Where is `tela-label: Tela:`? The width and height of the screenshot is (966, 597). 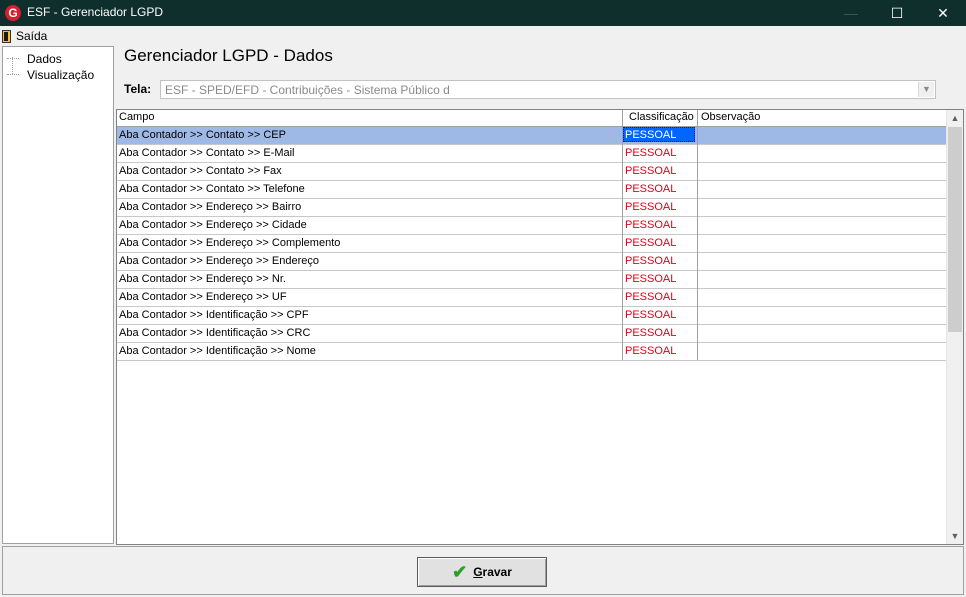 tela-label: Tela: is located at coordinates (138, 89).